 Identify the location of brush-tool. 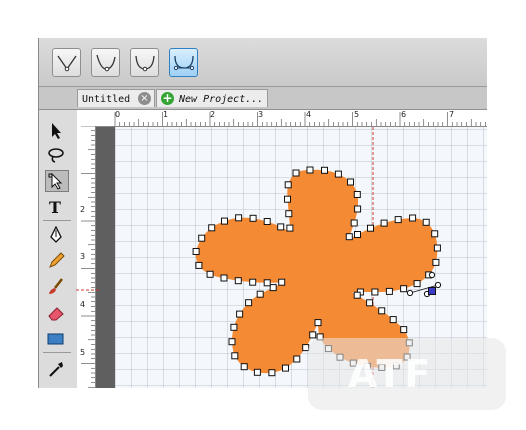
(57, 287).